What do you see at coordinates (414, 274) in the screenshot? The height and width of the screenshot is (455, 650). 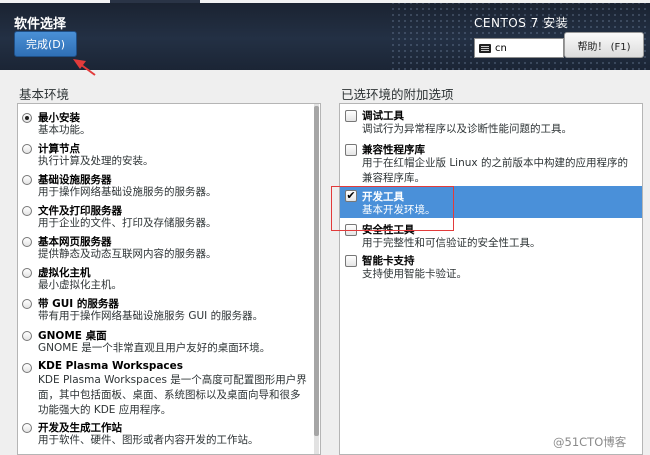 I see `addon-desc: 支持使用智能卡验证。` at bounding box center [414, 274].